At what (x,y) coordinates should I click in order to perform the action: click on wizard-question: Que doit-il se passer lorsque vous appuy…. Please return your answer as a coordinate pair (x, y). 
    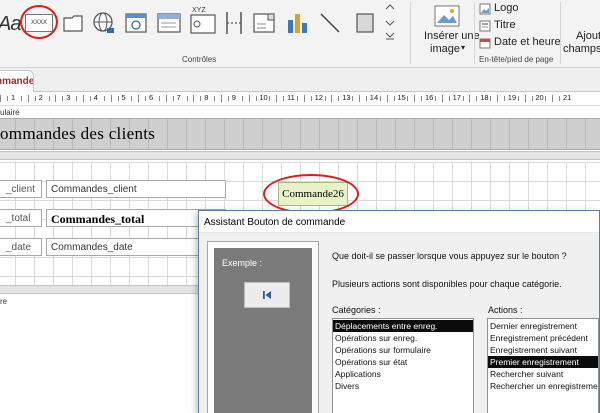
    Looking at the image, I should click on (449, 256).